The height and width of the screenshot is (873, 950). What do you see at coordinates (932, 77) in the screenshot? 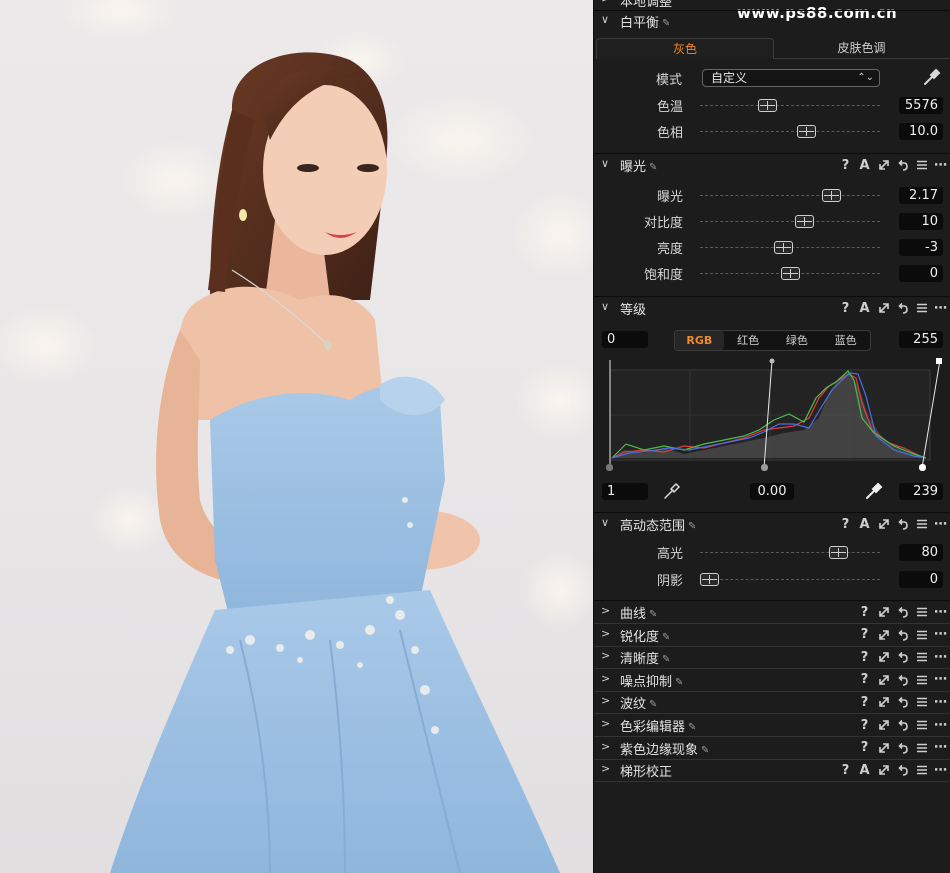
I see `eyedropper-icon` at bounding box center [932, 77].